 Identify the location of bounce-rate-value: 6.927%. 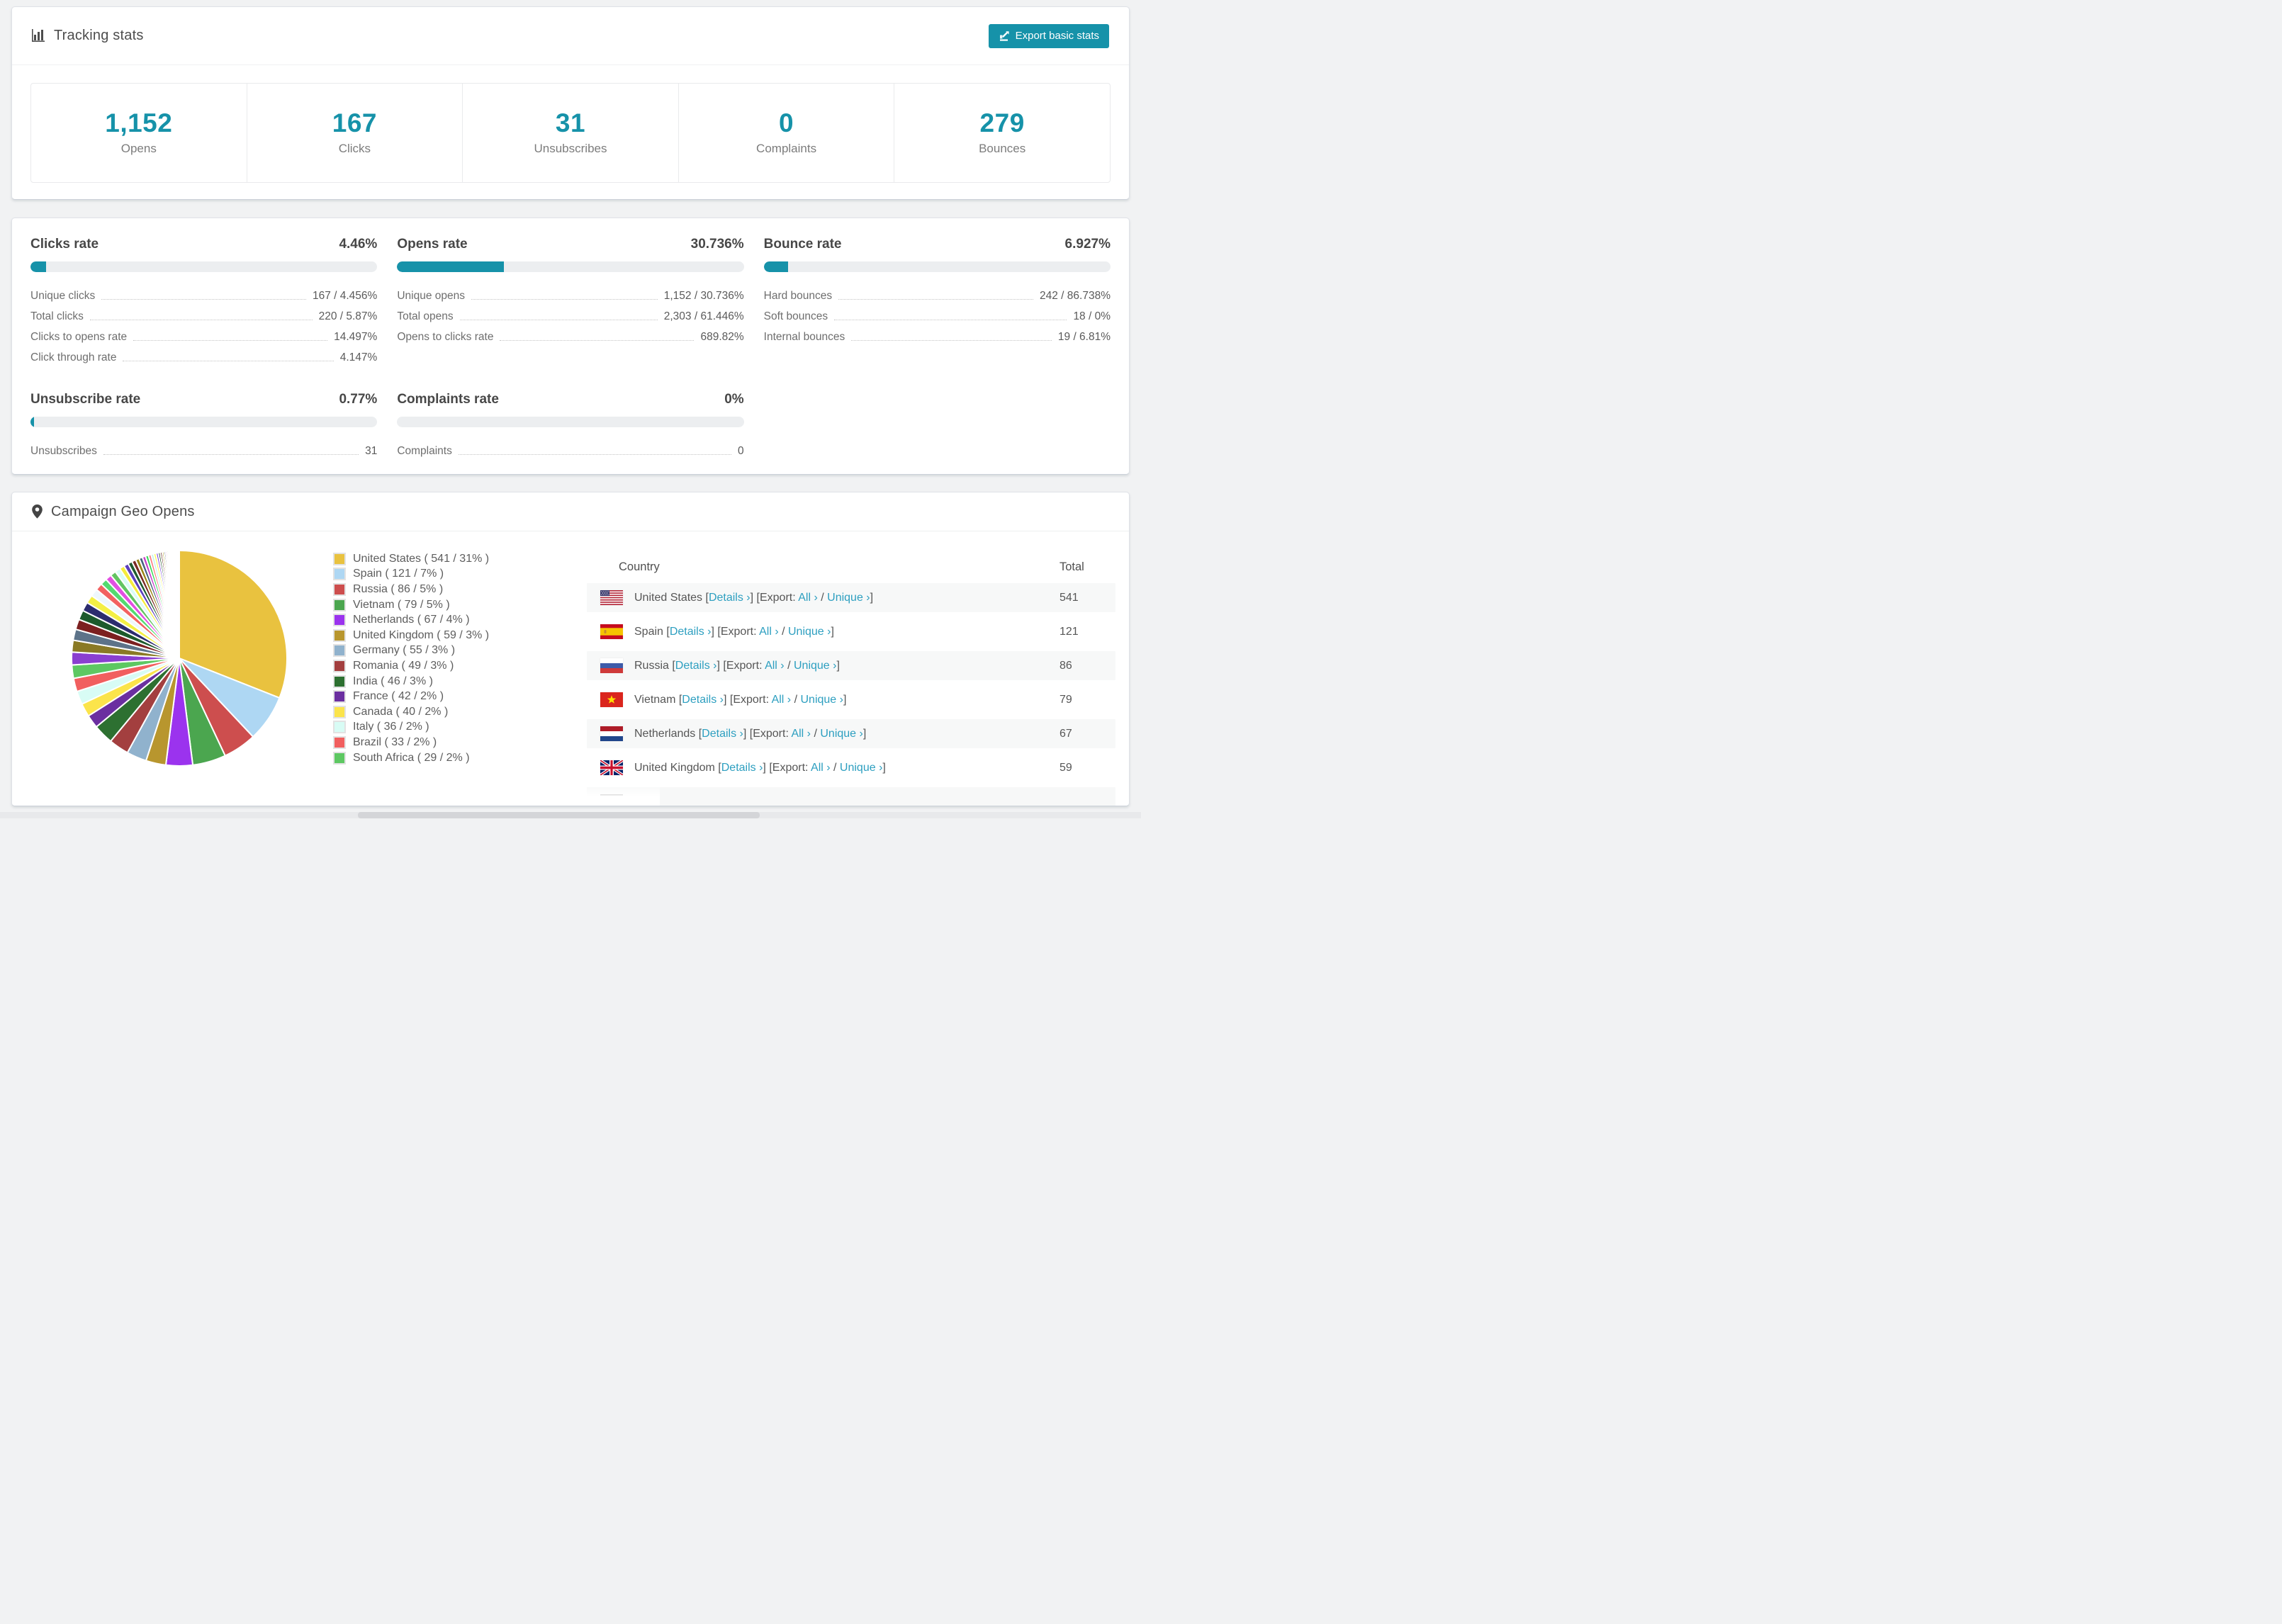
(1088, 244).